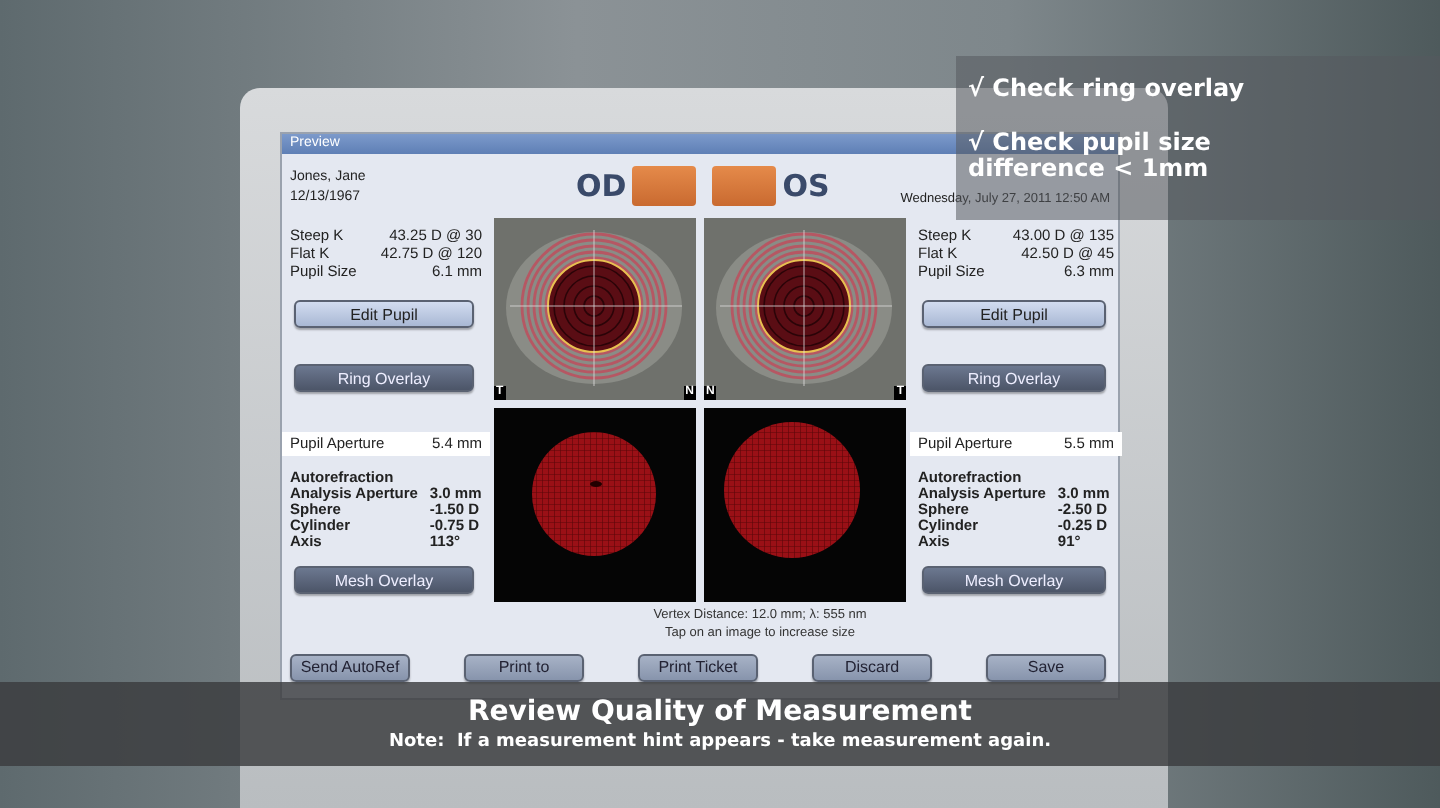 Image resolution: width=1440 pixels, height=808 pixels. Describe the element at coordinates (601, 186) in the screenshot. I see `eye-label: OD` at that location.